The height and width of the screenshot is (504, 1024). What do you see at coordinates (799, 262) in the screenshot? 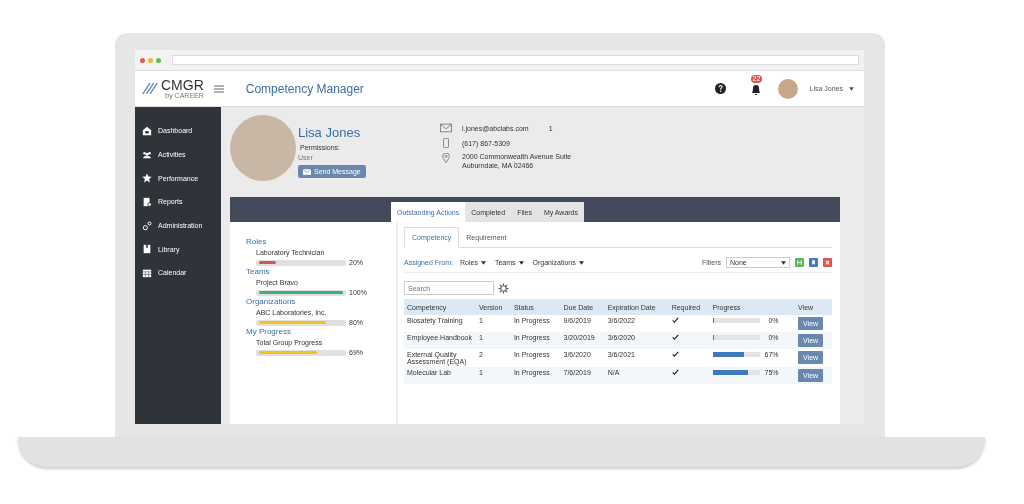
I see `save-icon` at bounding box center [799, 262].